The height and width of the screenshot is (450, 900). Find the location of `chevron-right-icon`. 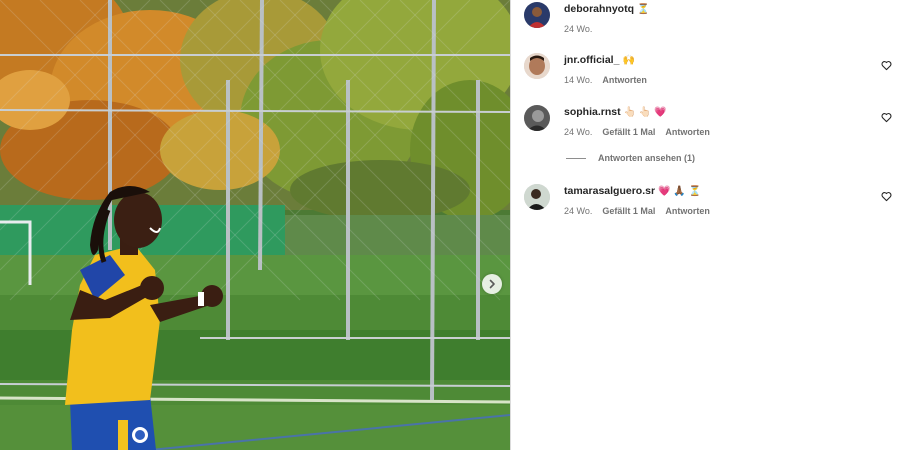

chevron-right-icon is located at coordinates (492, 284).